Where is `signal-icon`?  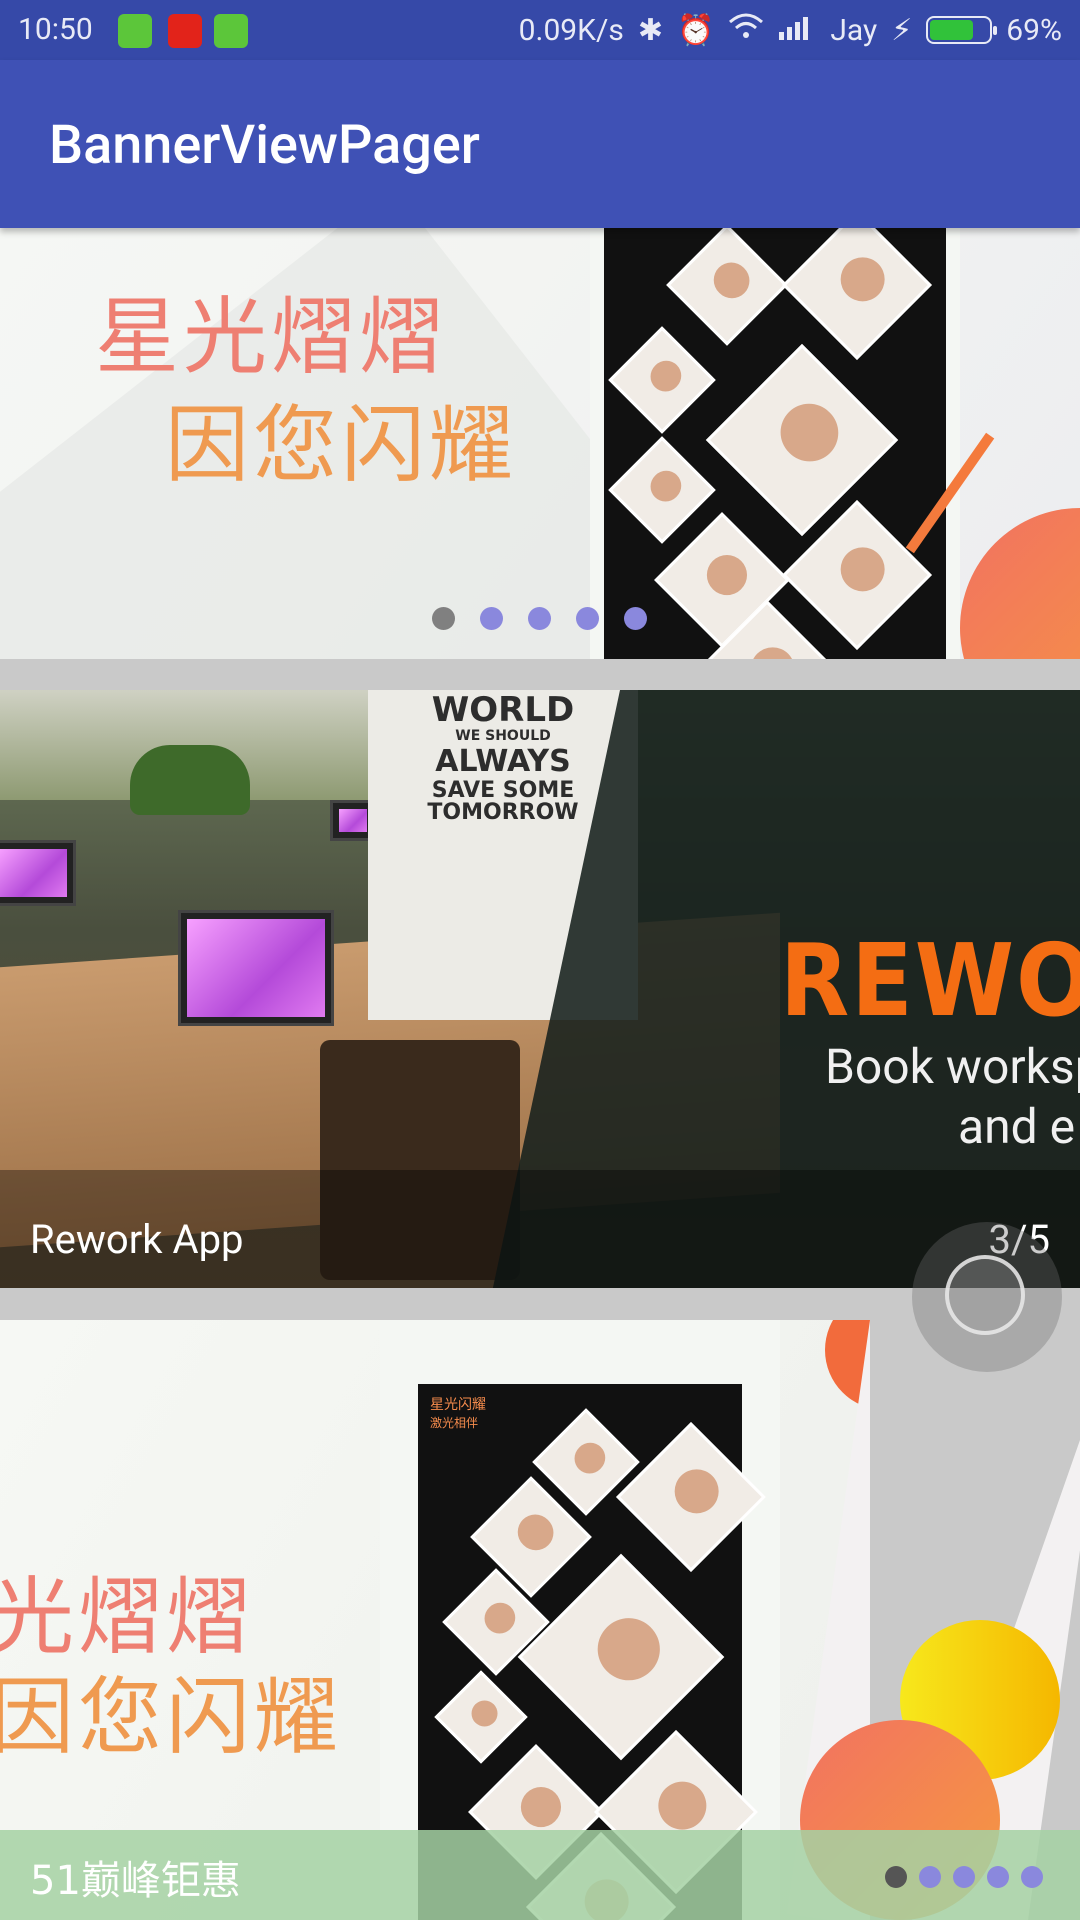 signal-icon is located at coordinates (797, 30).